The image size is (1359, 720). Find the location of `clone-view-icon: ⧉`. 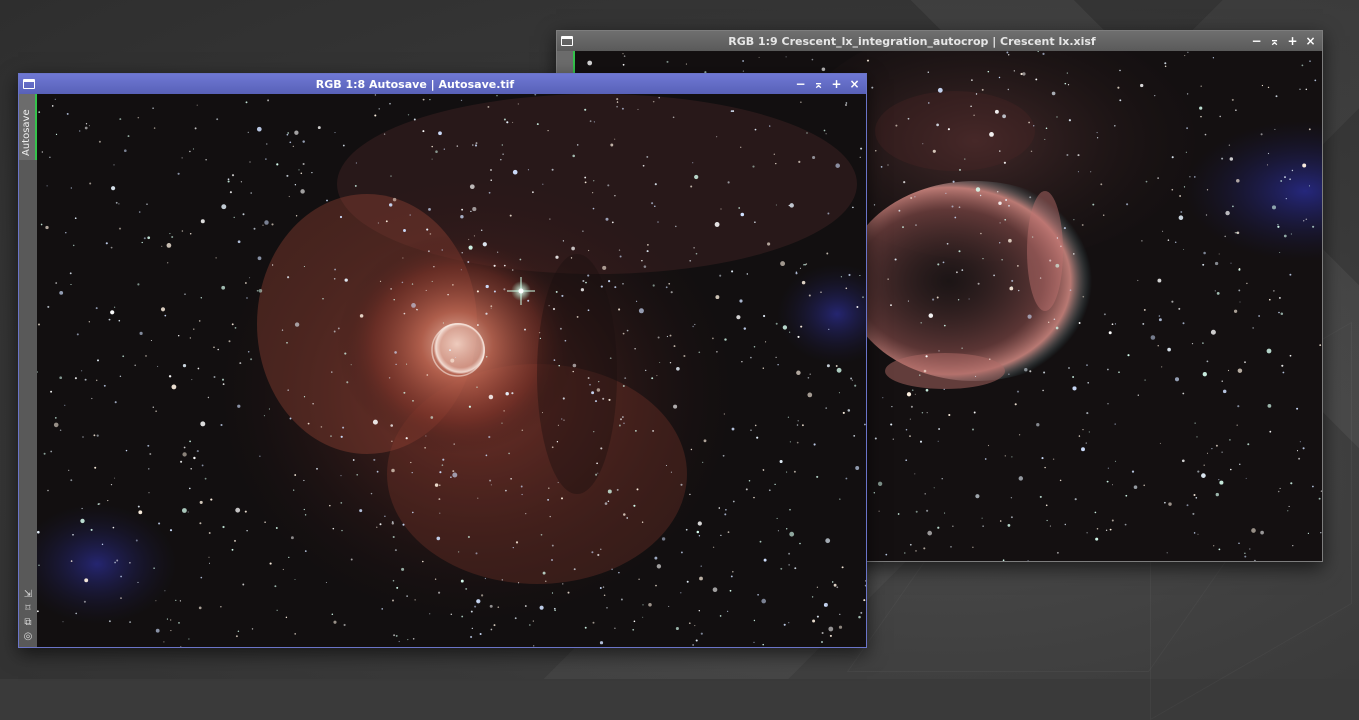

clone-view-icon: ⧉ is located at coordinates (28, 623).